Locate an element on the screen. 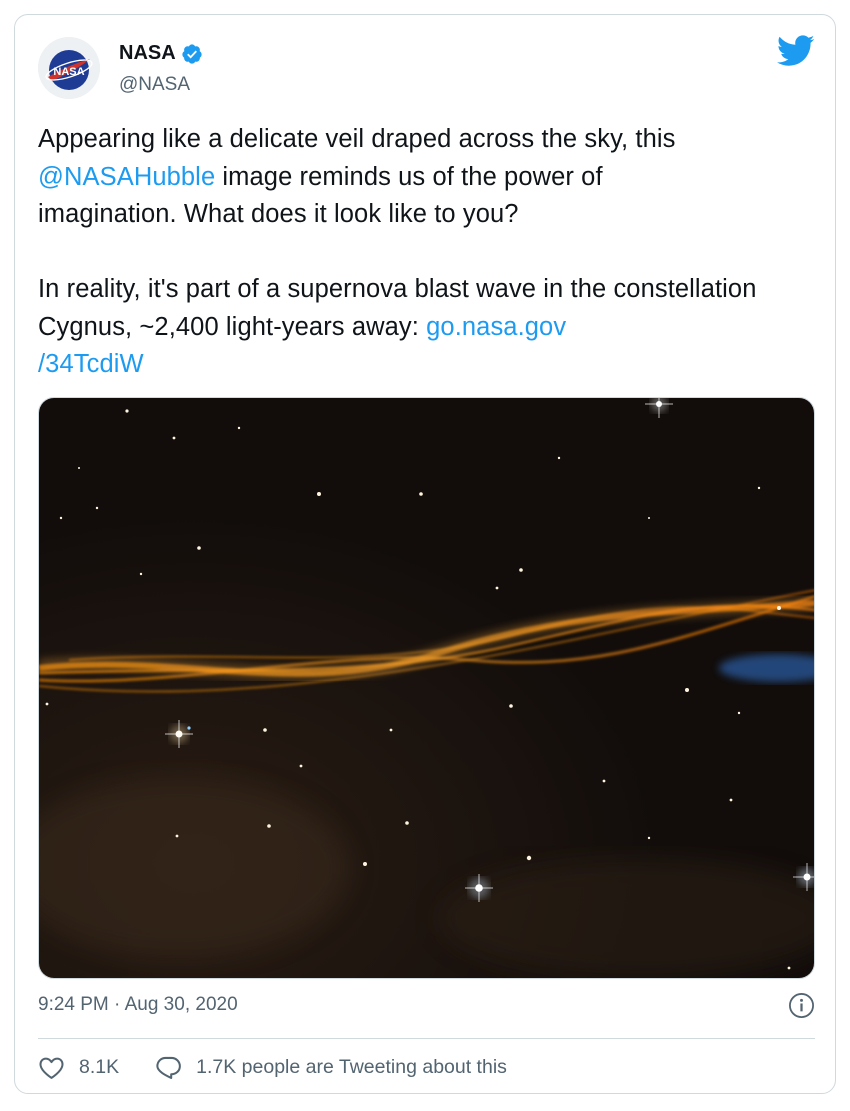 This screenshot has height=1111, width=850. like-button: 8.1K is located at coordinates (78, 1067).